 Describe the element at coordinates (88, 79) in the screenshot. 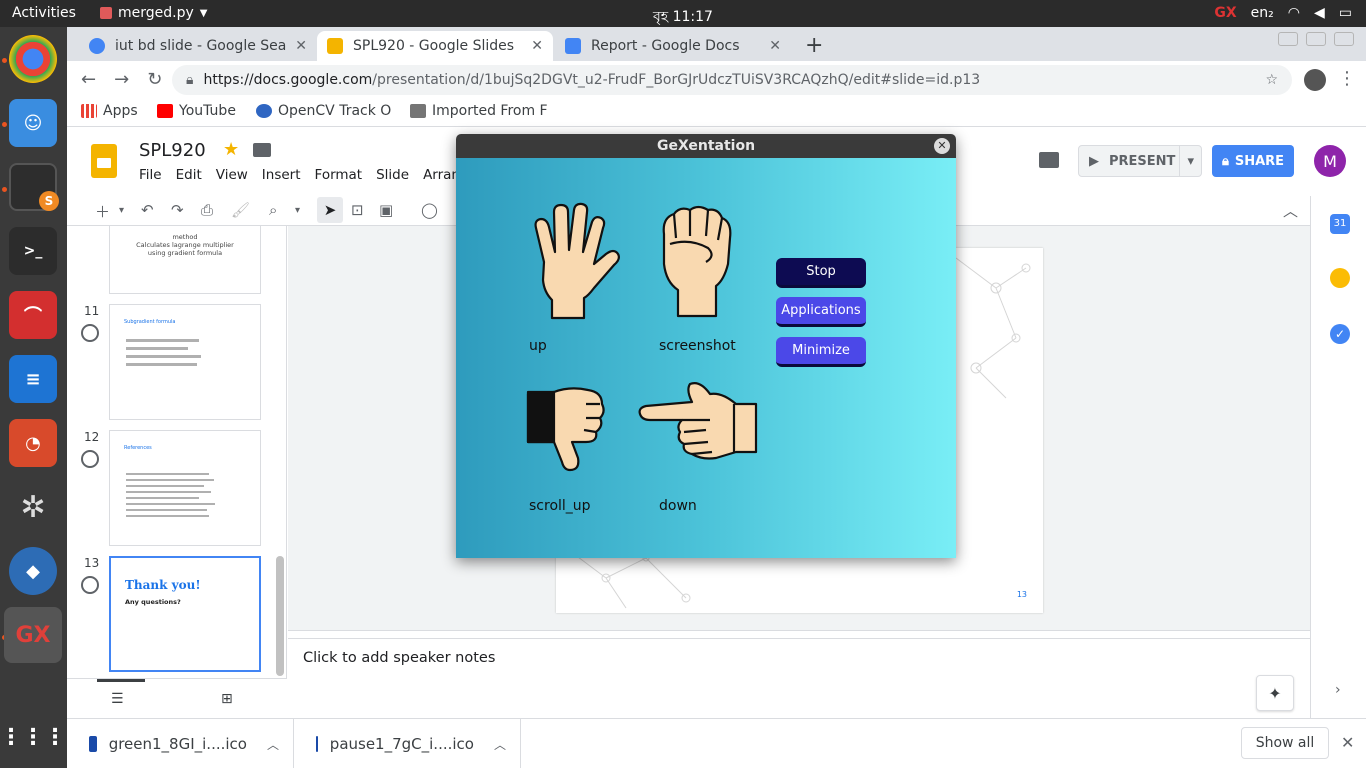

I see `back-arrow-icon: ←` at that location.